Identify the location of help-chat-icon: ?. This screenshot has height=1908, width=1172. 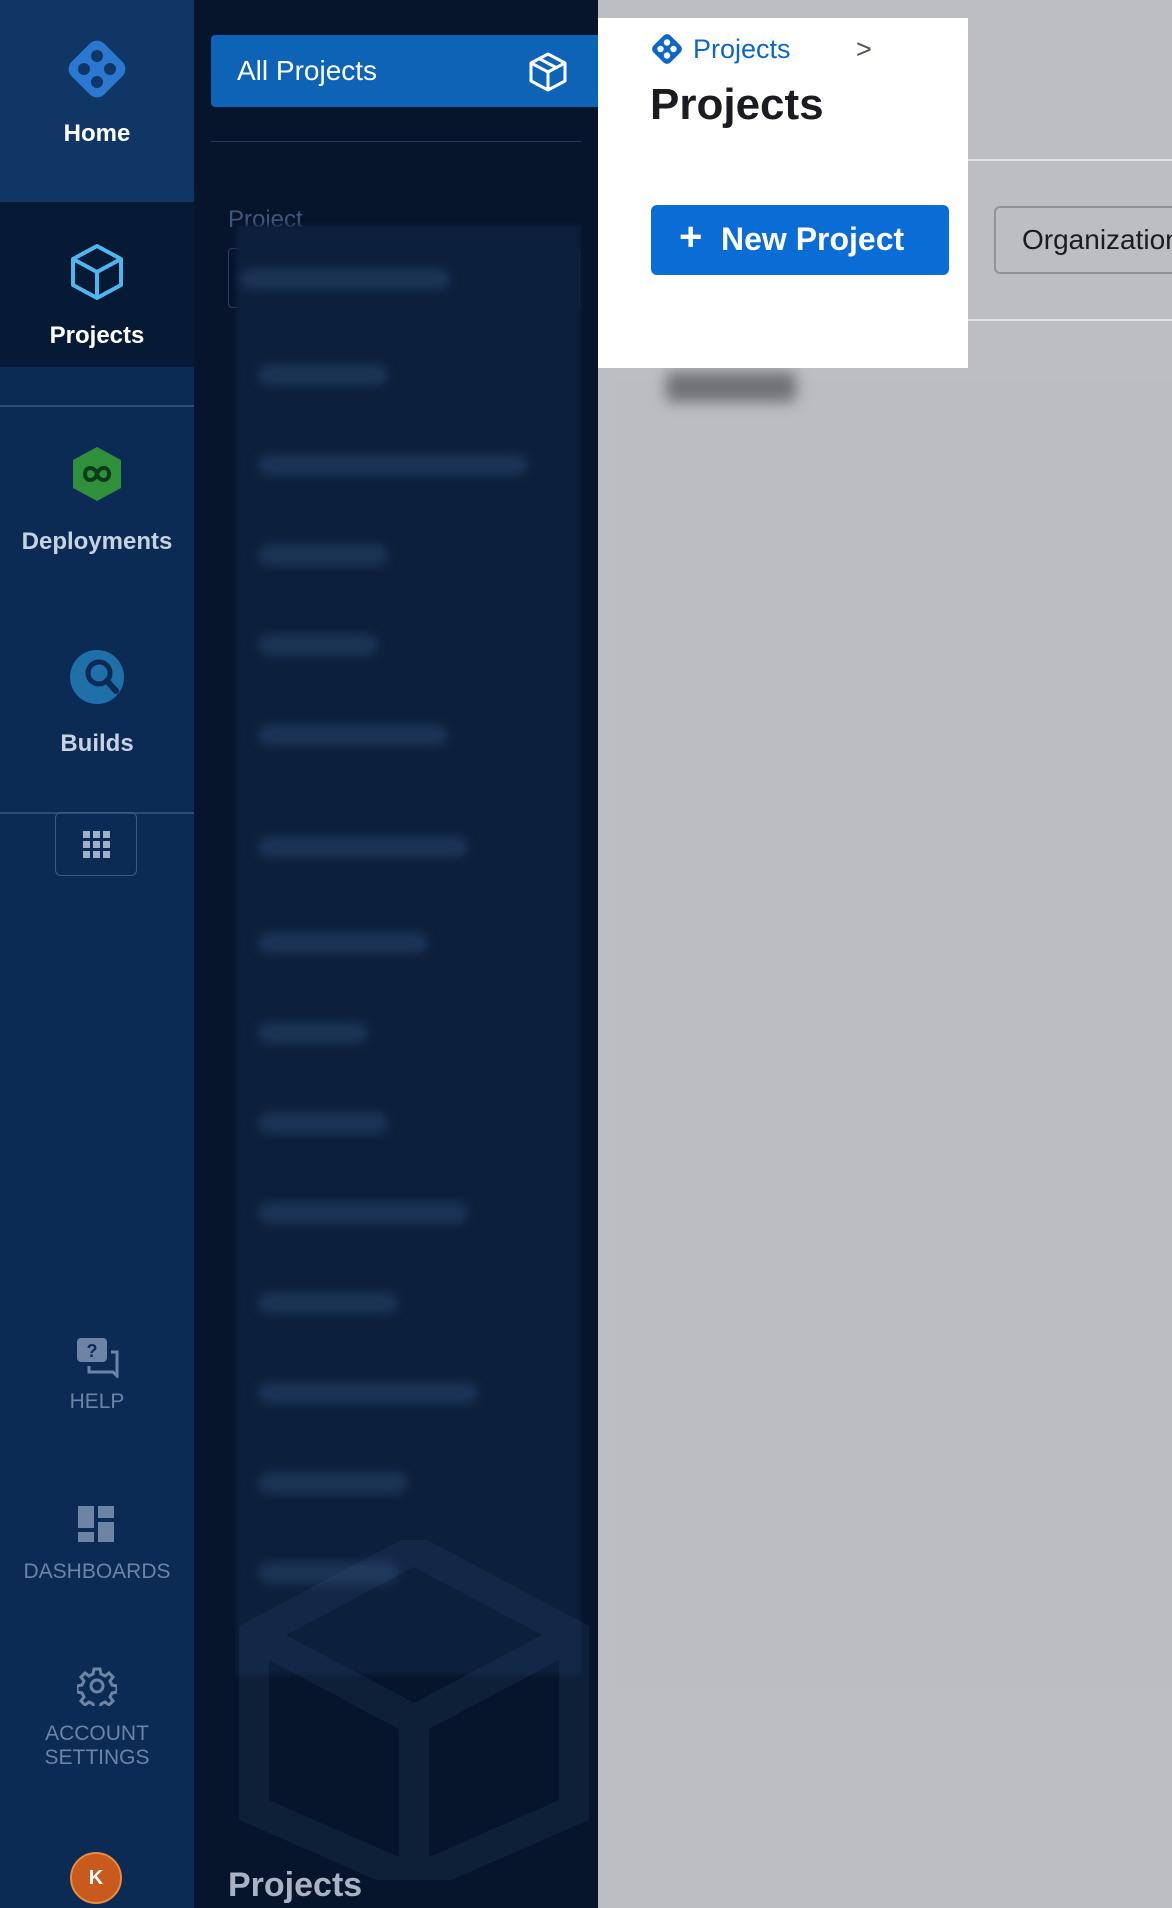
(97, 1360).